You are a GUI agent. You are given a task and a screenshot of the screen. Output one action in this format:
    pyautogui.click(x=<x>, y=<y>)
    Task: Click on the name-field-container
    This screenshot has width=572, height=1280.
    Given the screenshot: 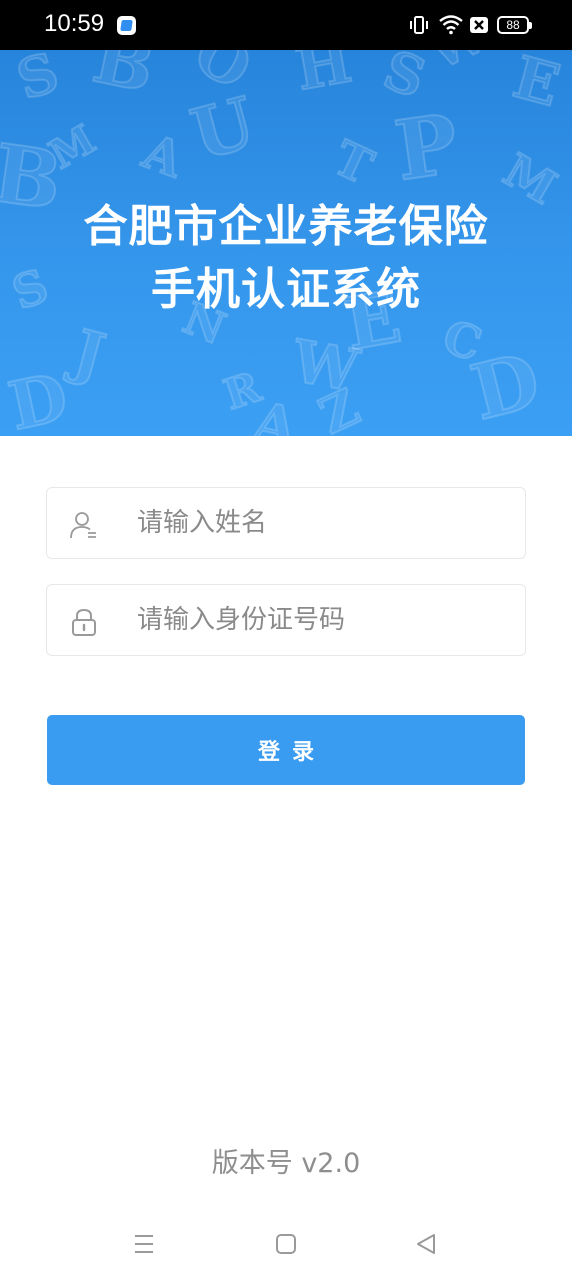 What is the action you would take?
    pyautogui.click(x=286, y=523)
    